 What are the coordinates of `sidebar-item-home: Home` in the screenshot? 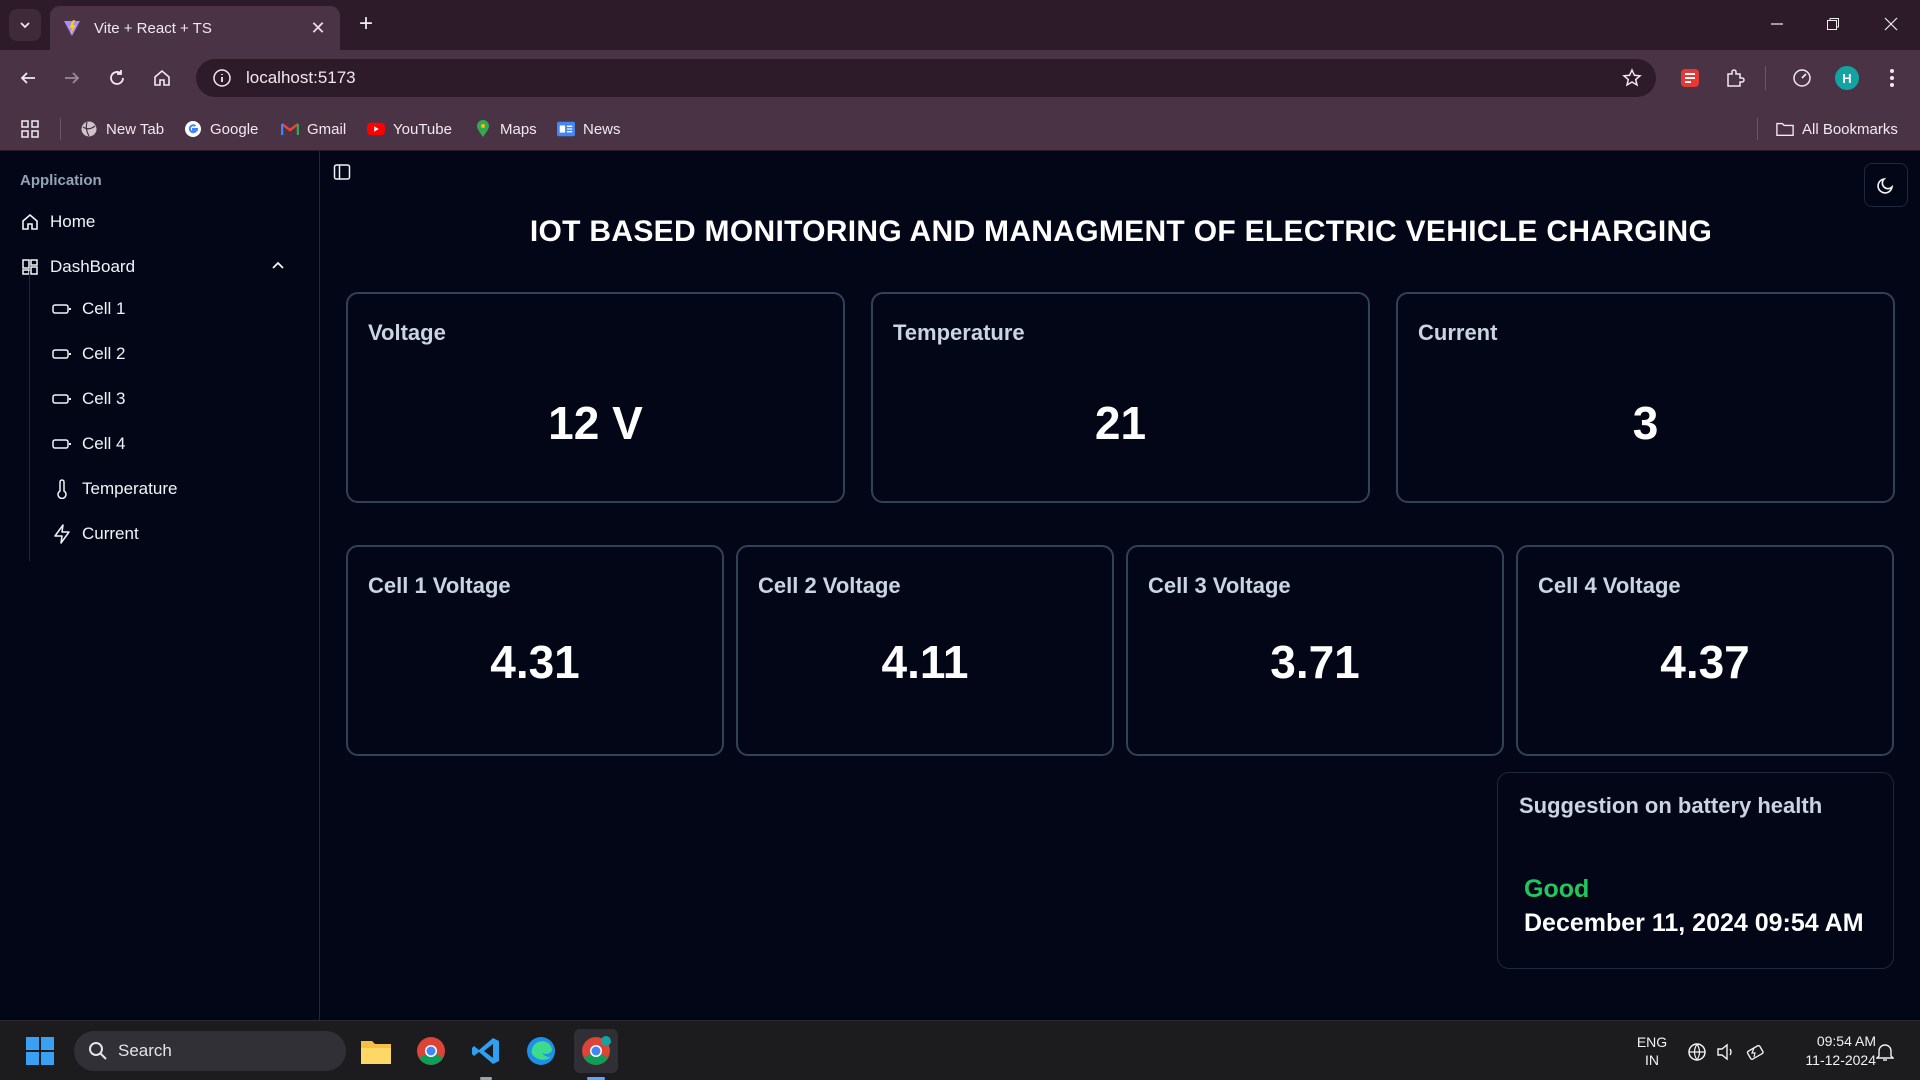 It's located at (156, 222).